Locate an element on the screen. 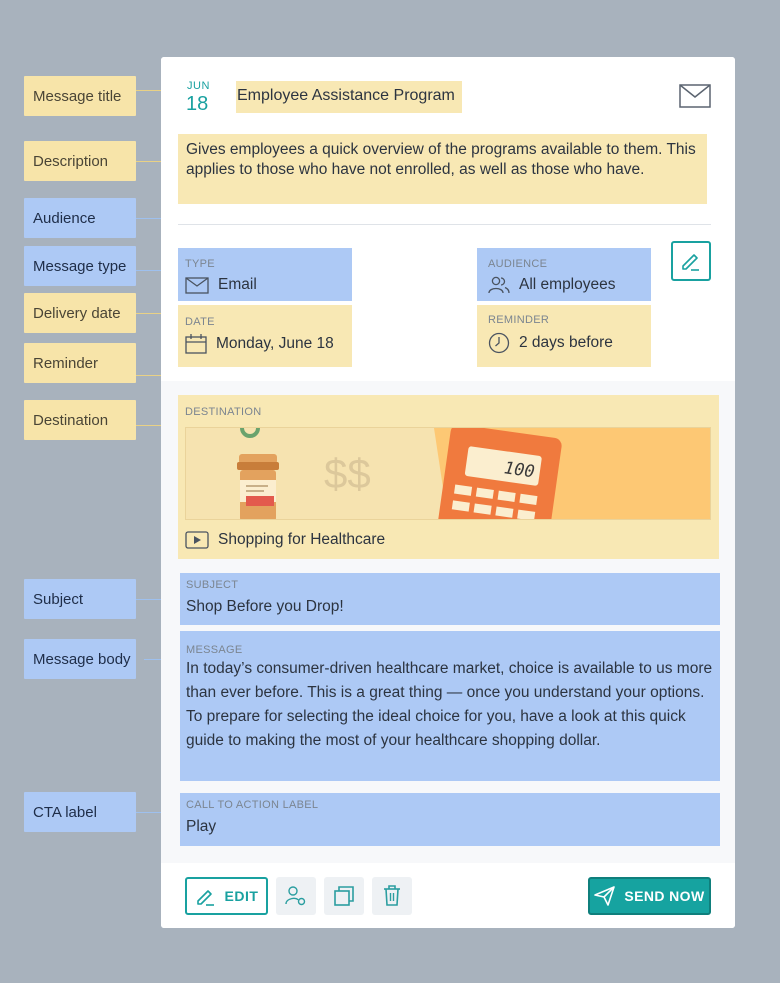 The width and height of the screenshot is (780, 983). destination-link-text: Shopping for Healthcare is located at coordinates (302, 539).